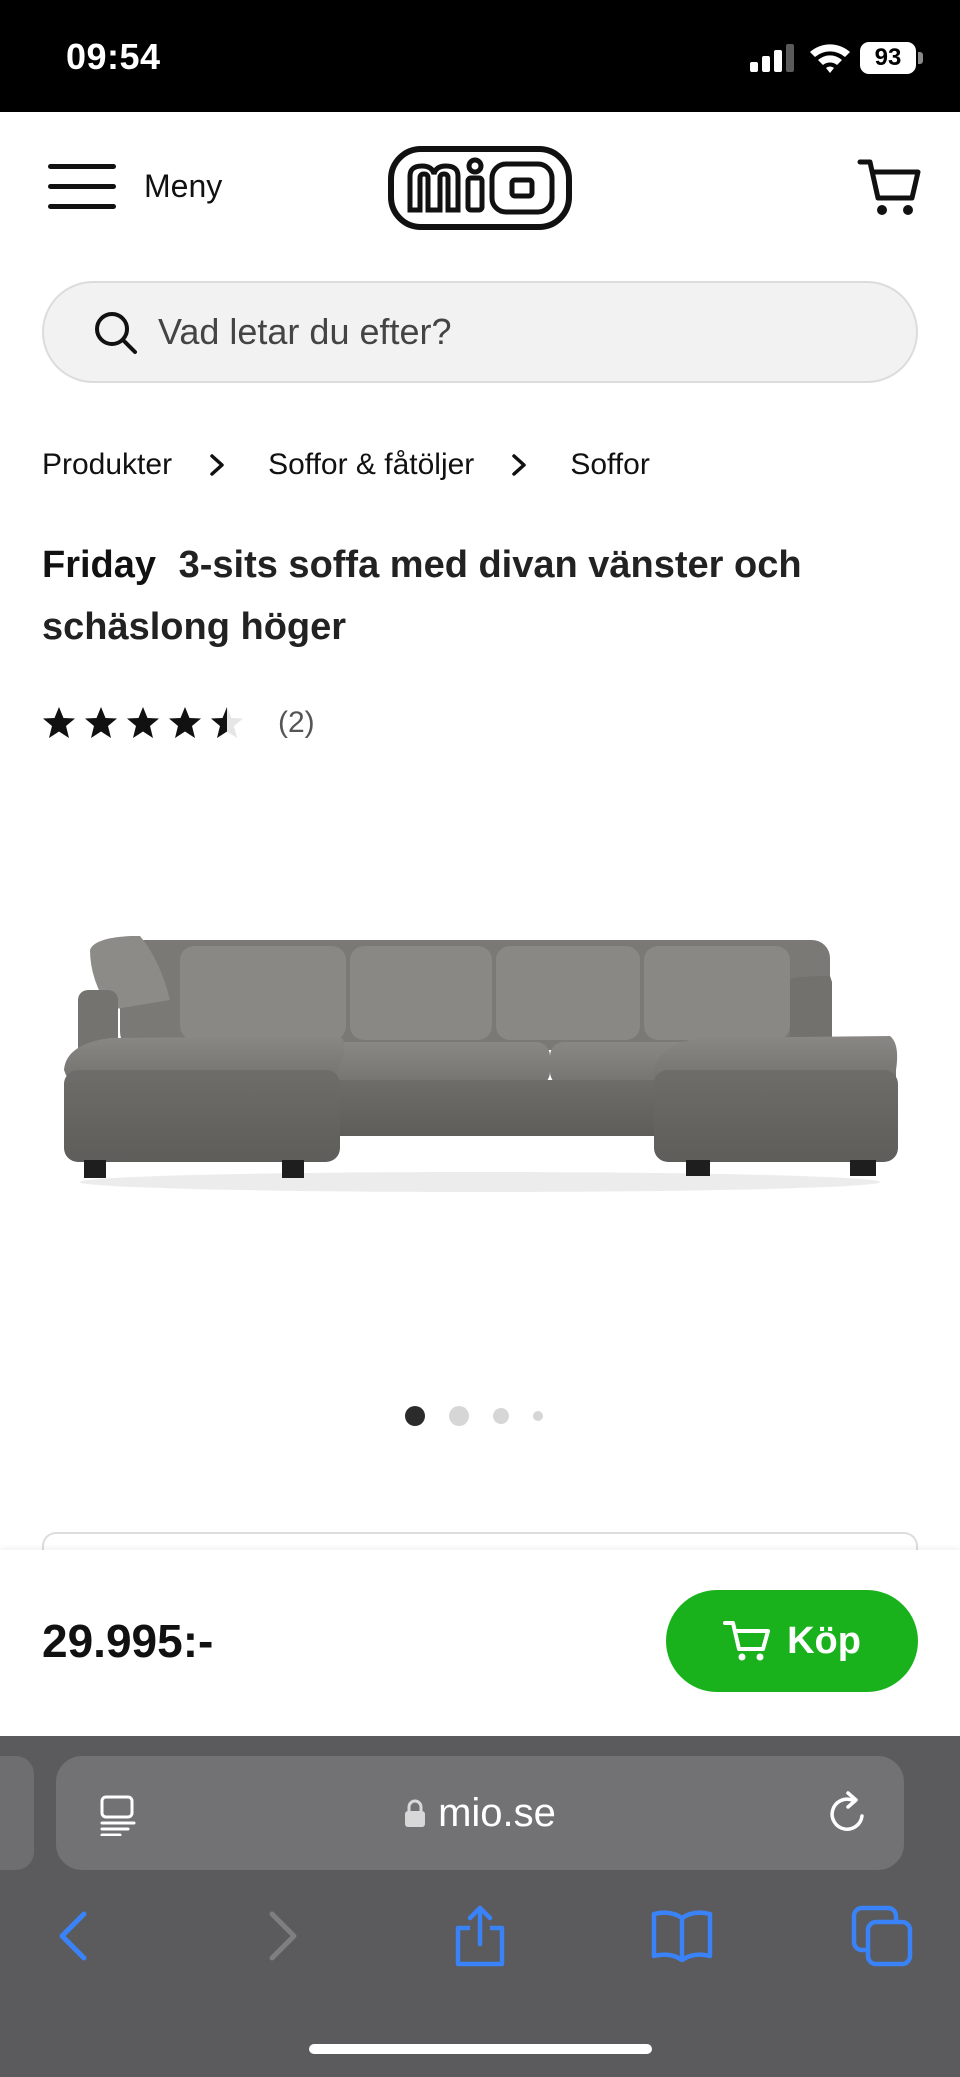  What do you see at coordinates (82, 186) in the screenshot?
I see `hamburger-icon` at bounding box center [82, 186].